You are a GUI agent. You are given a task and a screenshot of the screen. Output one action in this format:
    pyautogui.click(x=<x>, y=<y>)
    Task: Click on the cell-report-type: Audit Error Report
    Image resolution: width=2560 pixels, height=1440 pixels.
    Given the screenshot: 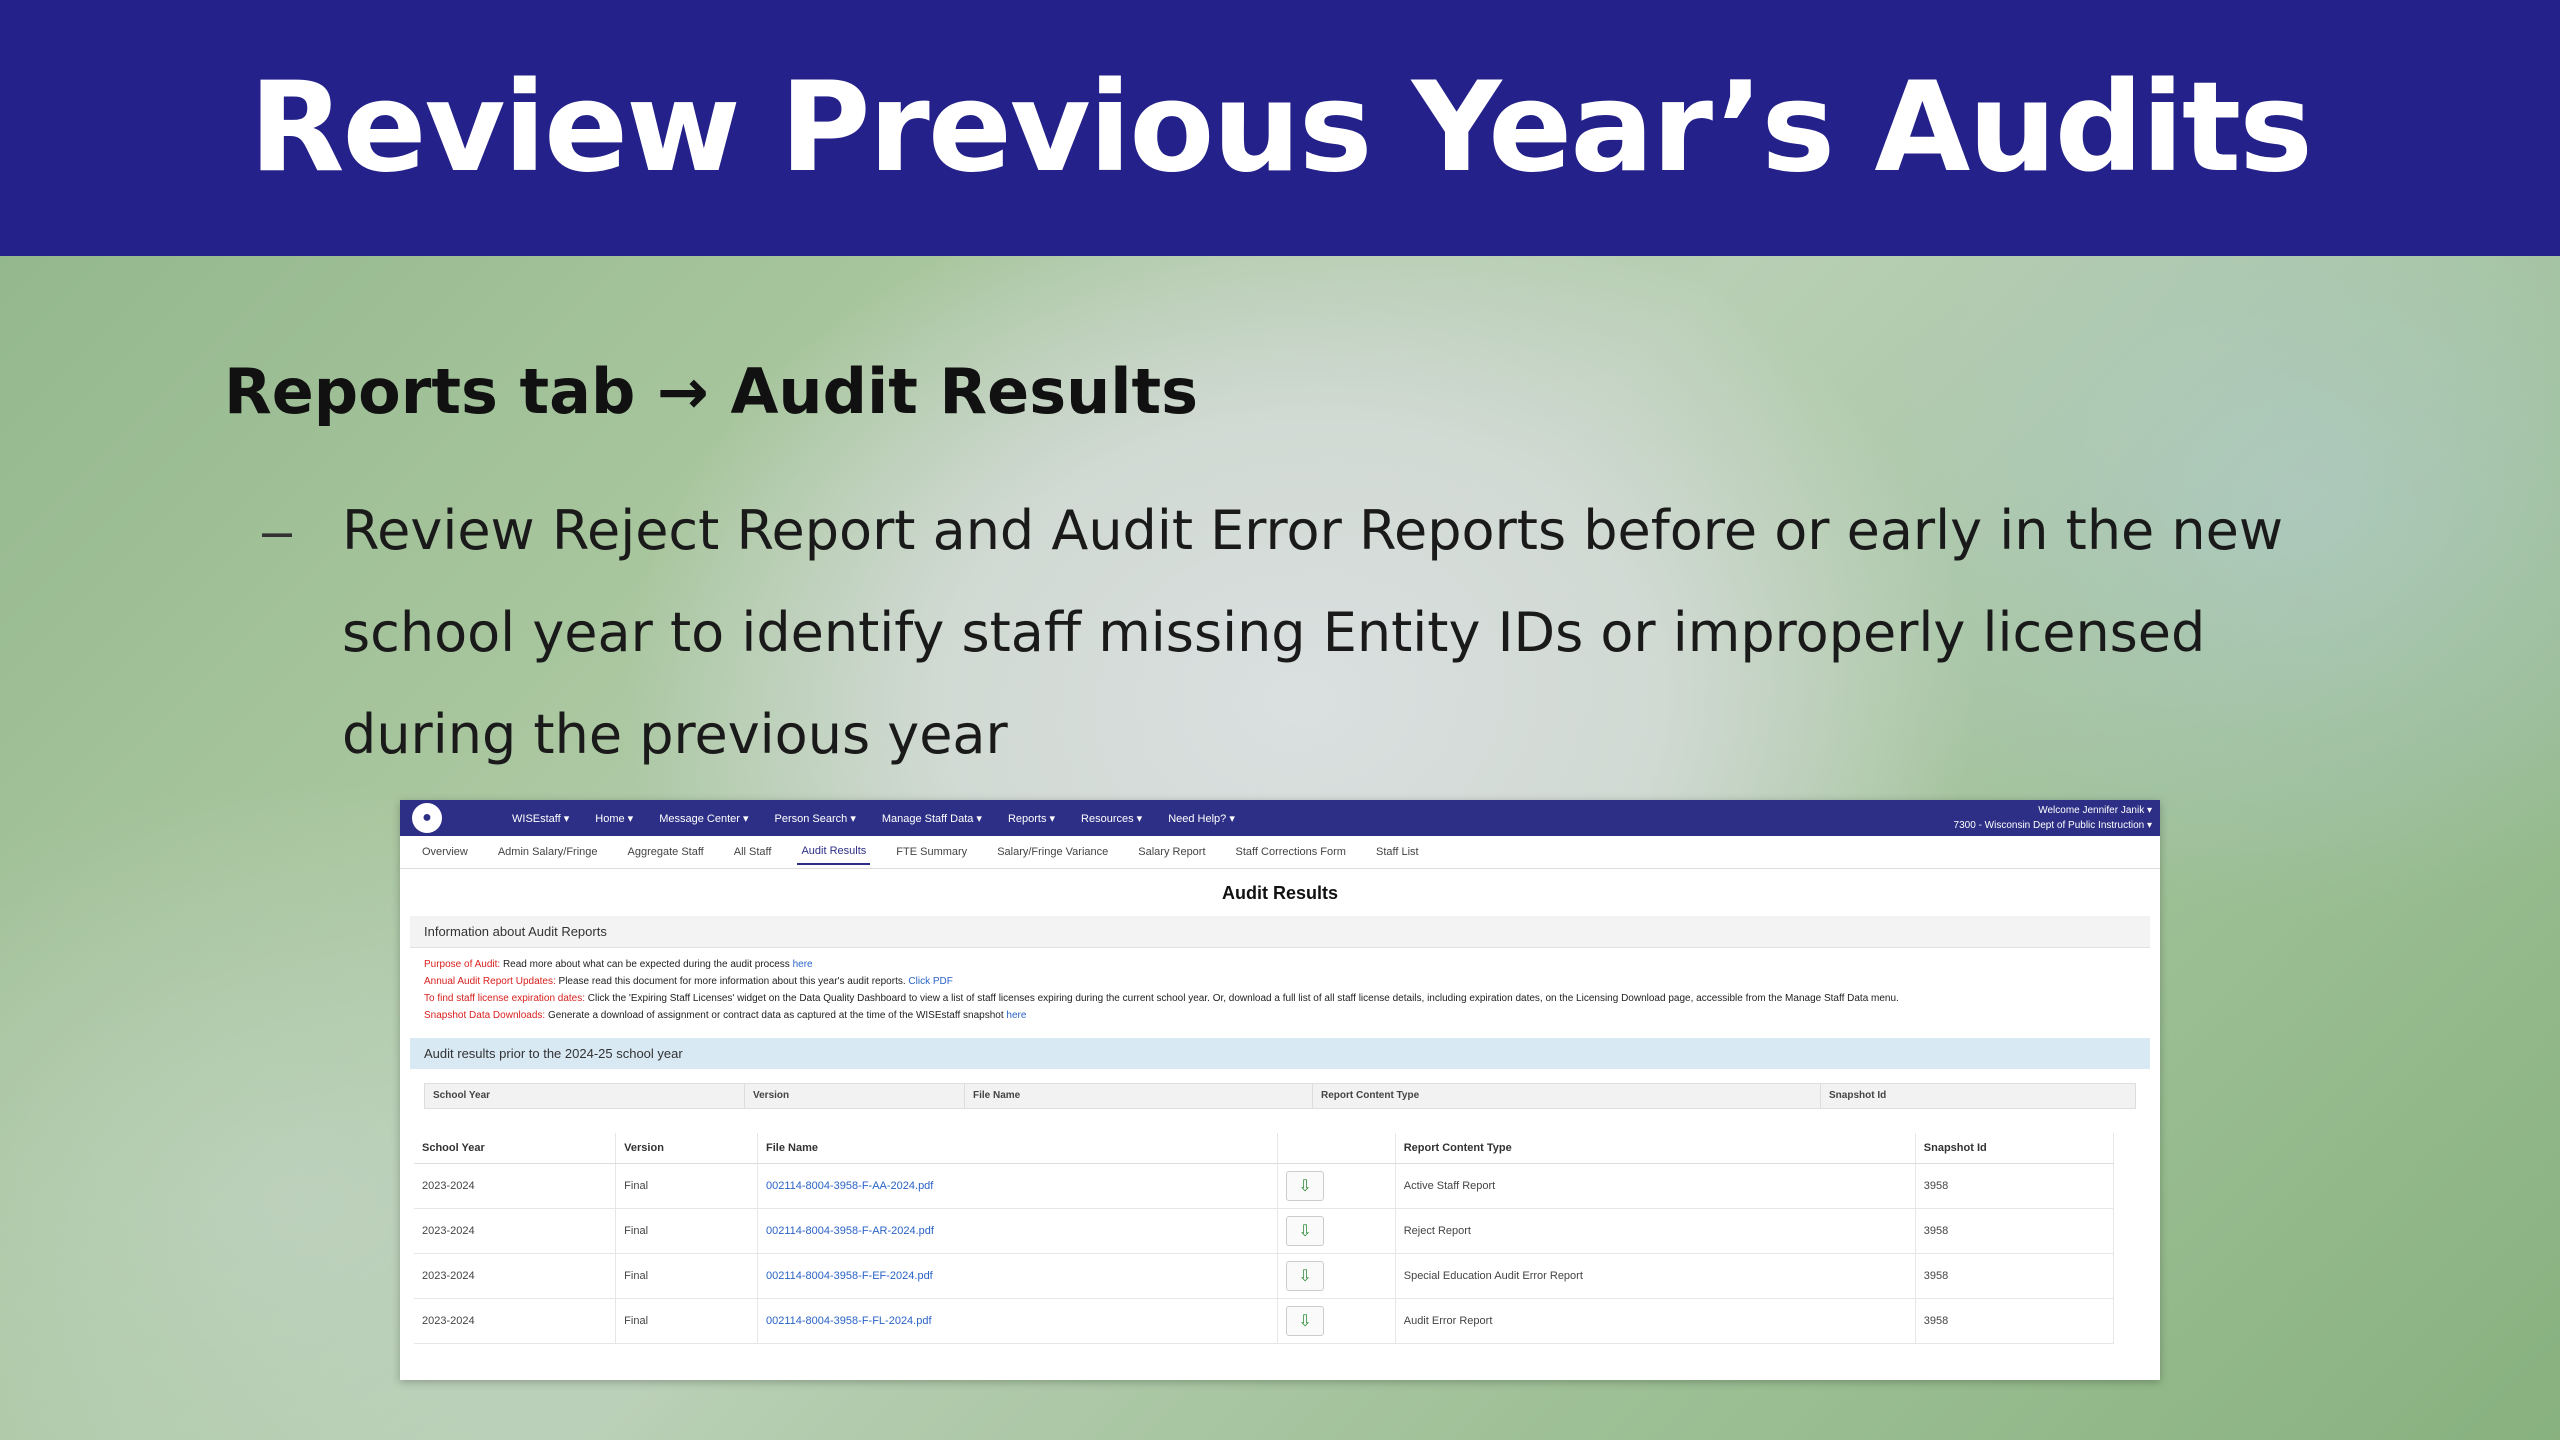 What is the action you would take?
    pyautogui.click(x=1655, y=1321)
    